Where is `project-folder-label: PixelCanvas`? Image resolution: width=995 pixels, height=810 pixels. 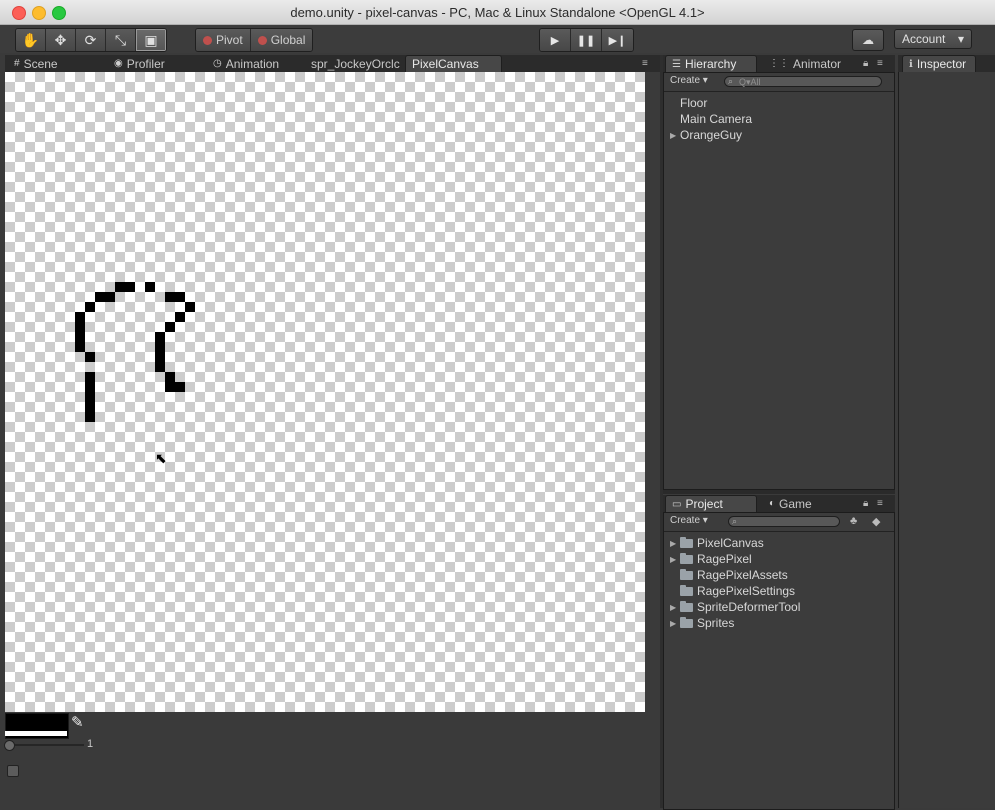
project-folder-label: PixelCanvas is located at coordinates (730, 543).